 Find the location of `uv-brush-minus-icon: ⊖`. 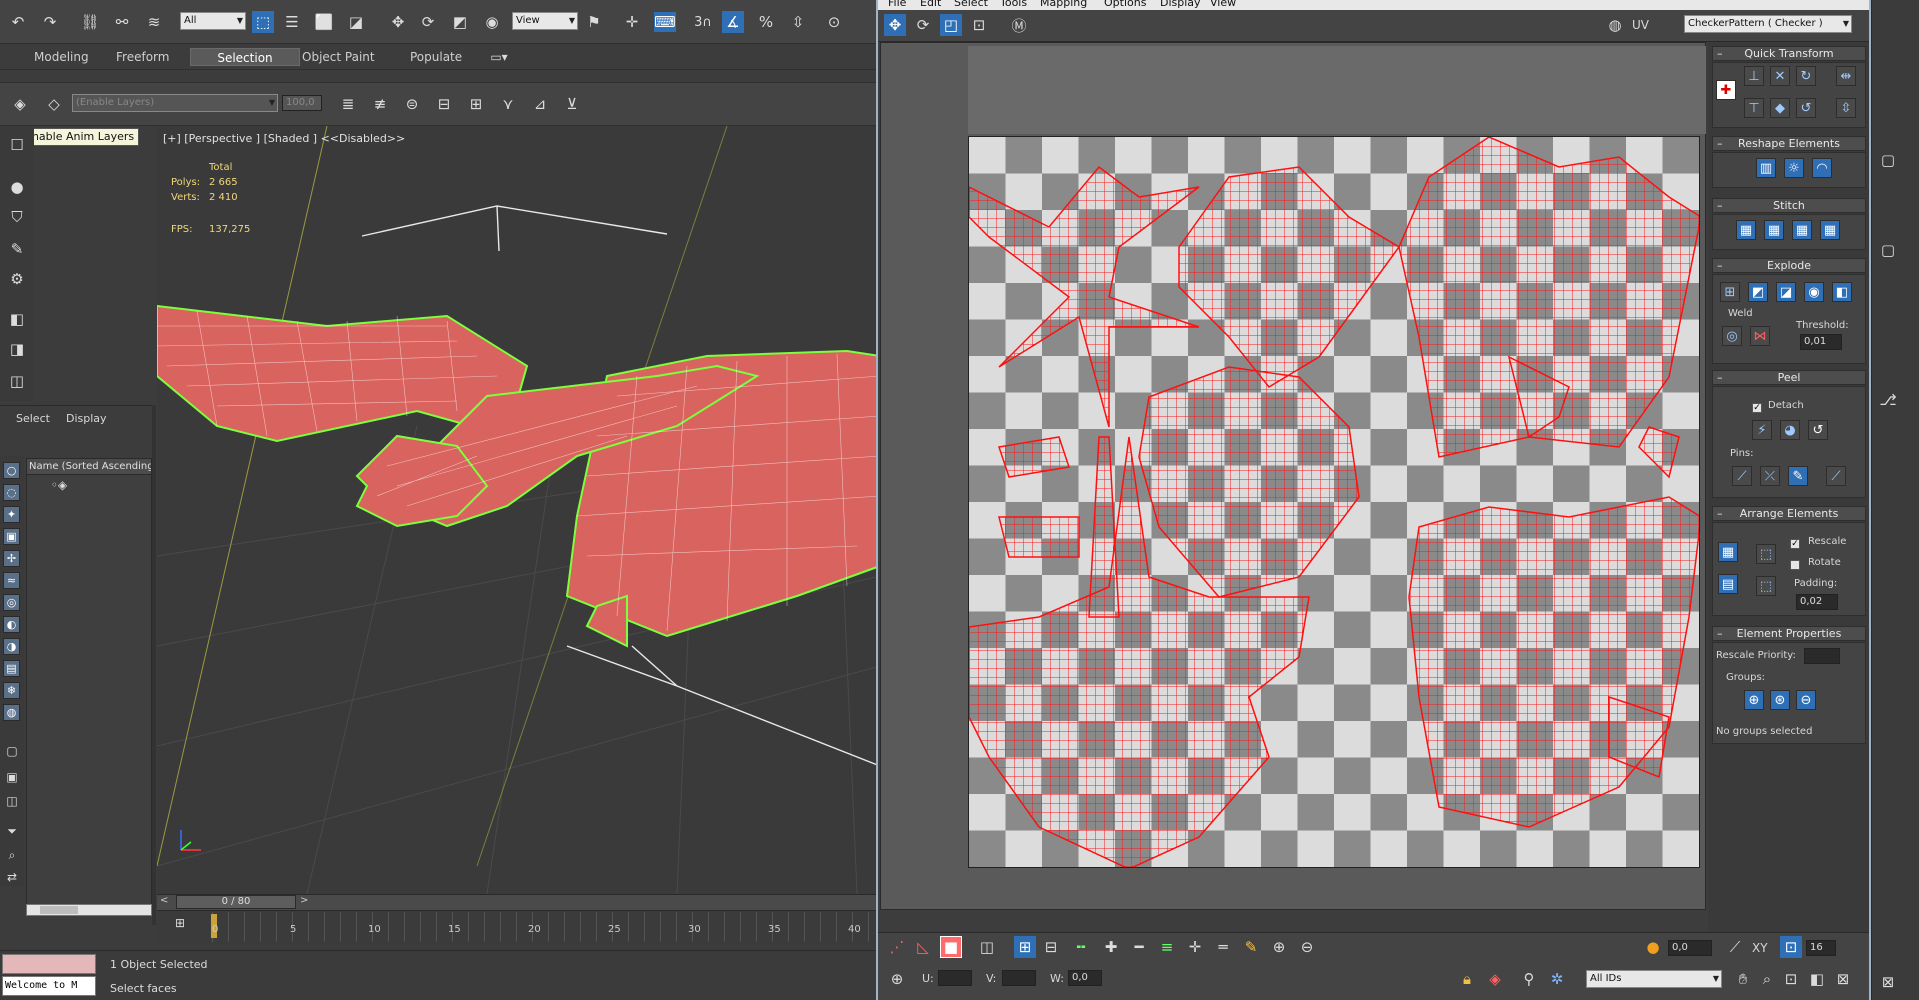

uv-brush-minus-icon: ⊖ is located at coordinates (1307, 947).